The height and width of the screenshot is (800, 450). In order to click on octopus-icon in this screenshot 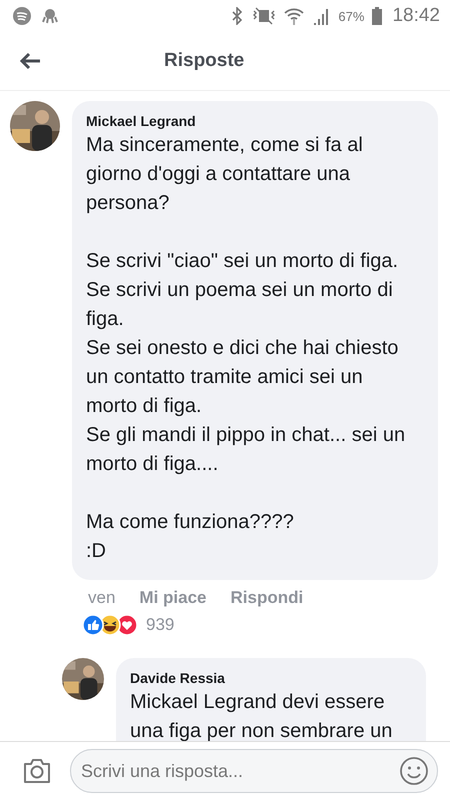, I will do `click(50, 16)`.